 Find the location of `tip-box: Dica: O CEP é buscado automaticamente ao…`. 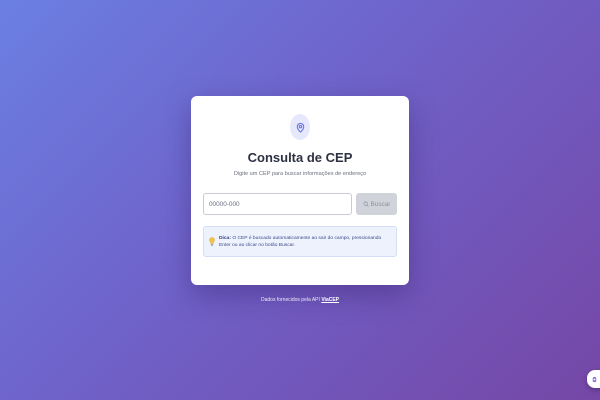

tip-box: Dica: O CEP é buscado automaticamente ao… is located at coordinates (300, 241).